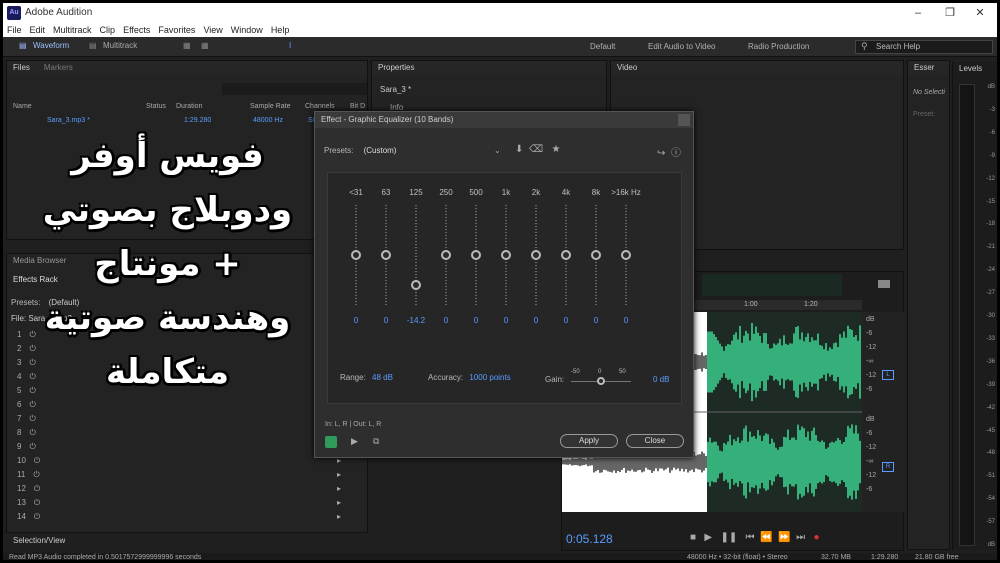 This screenshot has width=1000, height=563. I want to click on menu-edit: Edit, so click(38, 30).